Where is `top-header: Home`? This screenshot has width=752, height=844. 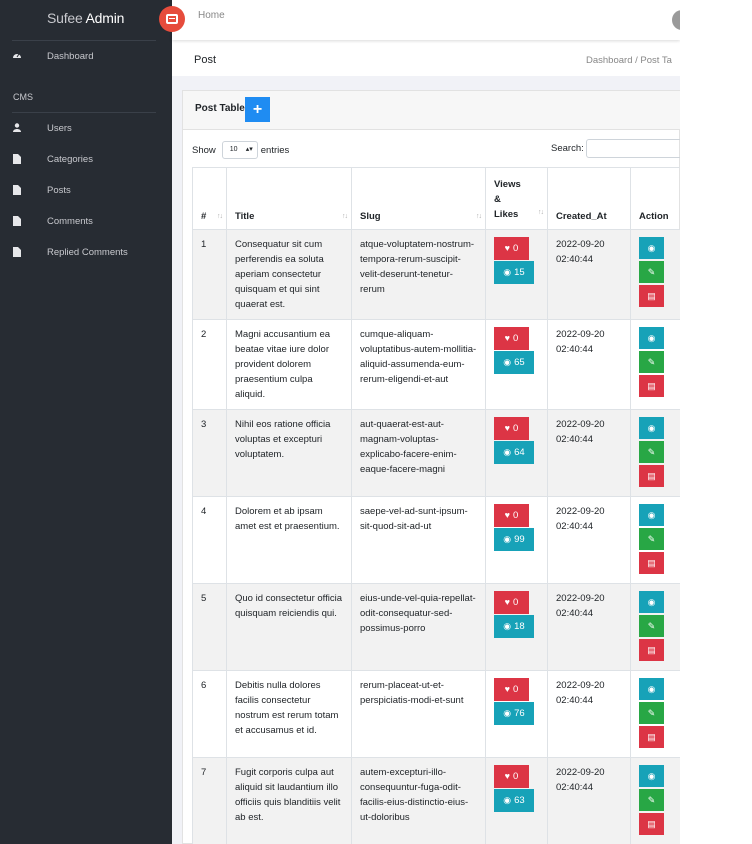
top-header: Home is located at coordinates (429, 20).